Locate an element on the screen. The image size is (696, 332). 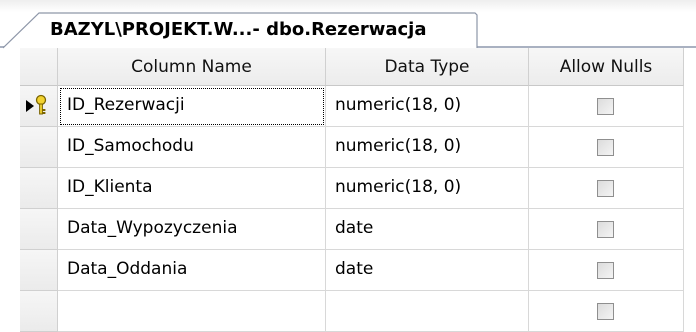
cell-column-name: ID_Rezerwacji is located at coordinates (192, 106).